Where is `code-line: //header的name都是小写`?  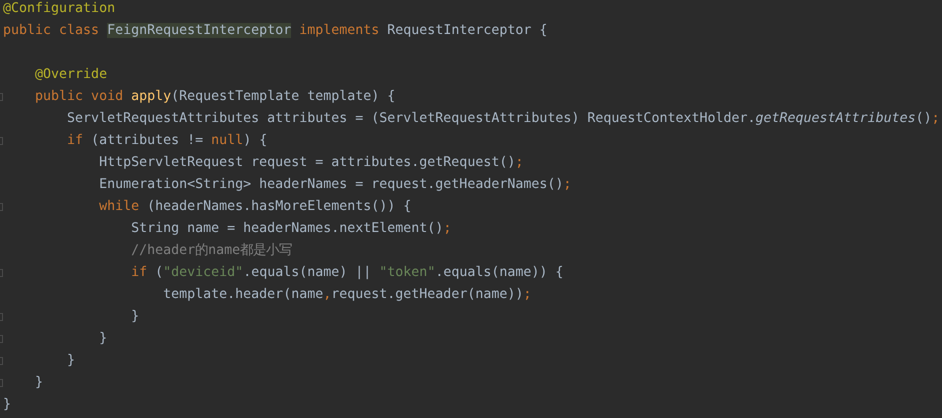 code-line: //header的name都是小写 is located at coordinates (211, 251).